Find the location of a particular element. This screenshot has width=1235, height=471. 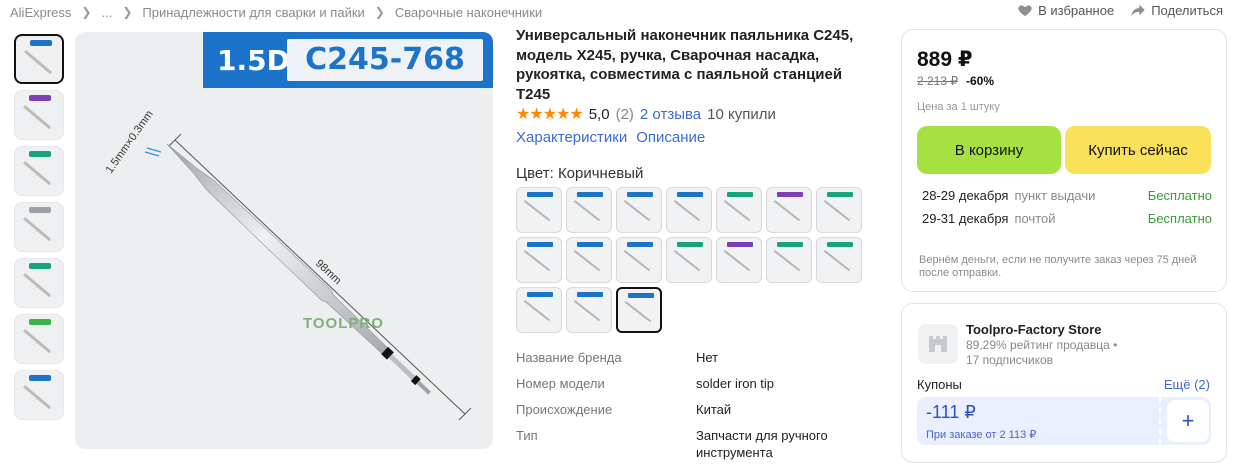

dimension-tip-label: 1.5mm×0.3mm is located at coordinates (130, 141).